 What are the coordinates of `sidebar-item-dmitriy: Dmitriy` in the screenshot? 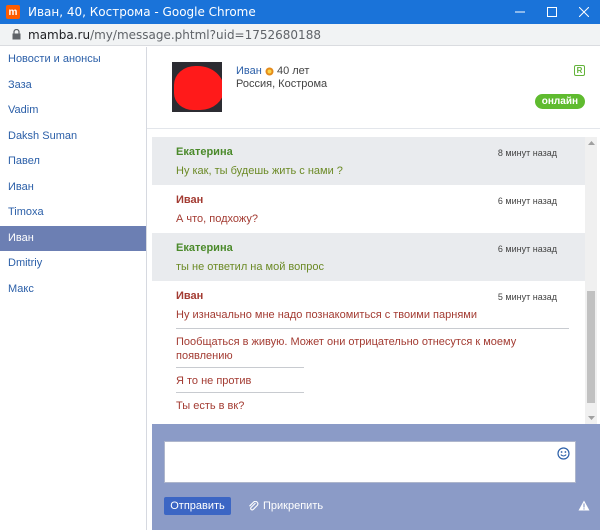 It's located at (73, 264).